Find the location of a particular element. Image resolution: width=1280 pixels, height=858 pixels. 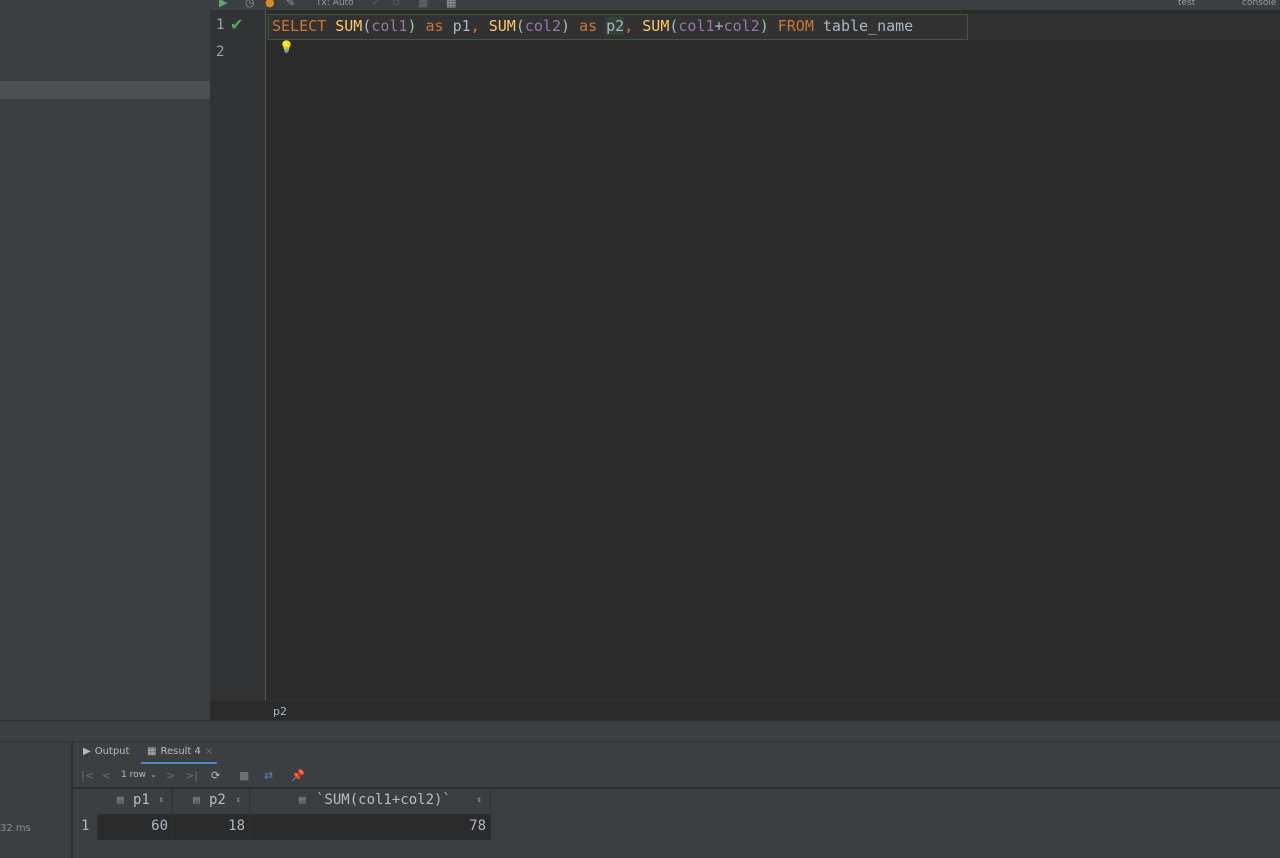

keyword: SELECT is located at coordinates (299, 26).